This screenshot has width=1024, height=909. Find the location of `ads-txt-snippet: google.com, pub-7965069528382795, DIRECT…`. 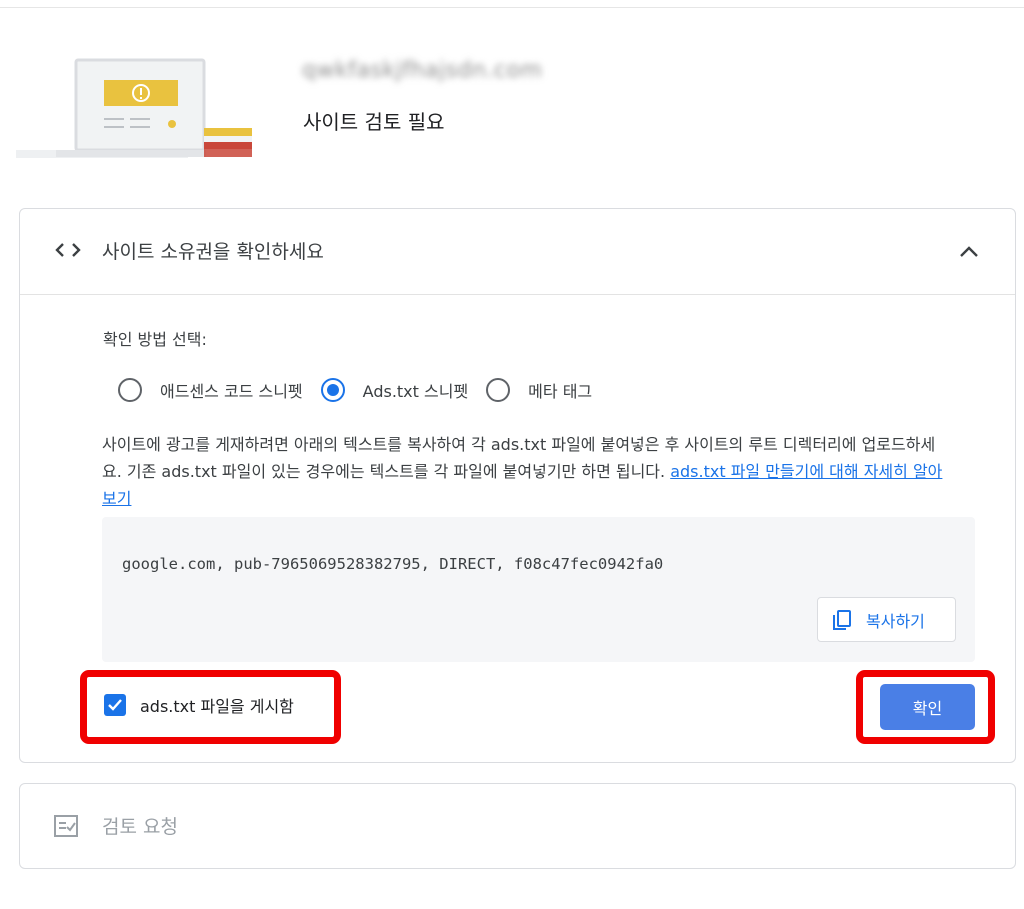

ads-txt-snippet: google.com, pub-7965069528382795, DIRECT… is located at coordinates (392, 564).